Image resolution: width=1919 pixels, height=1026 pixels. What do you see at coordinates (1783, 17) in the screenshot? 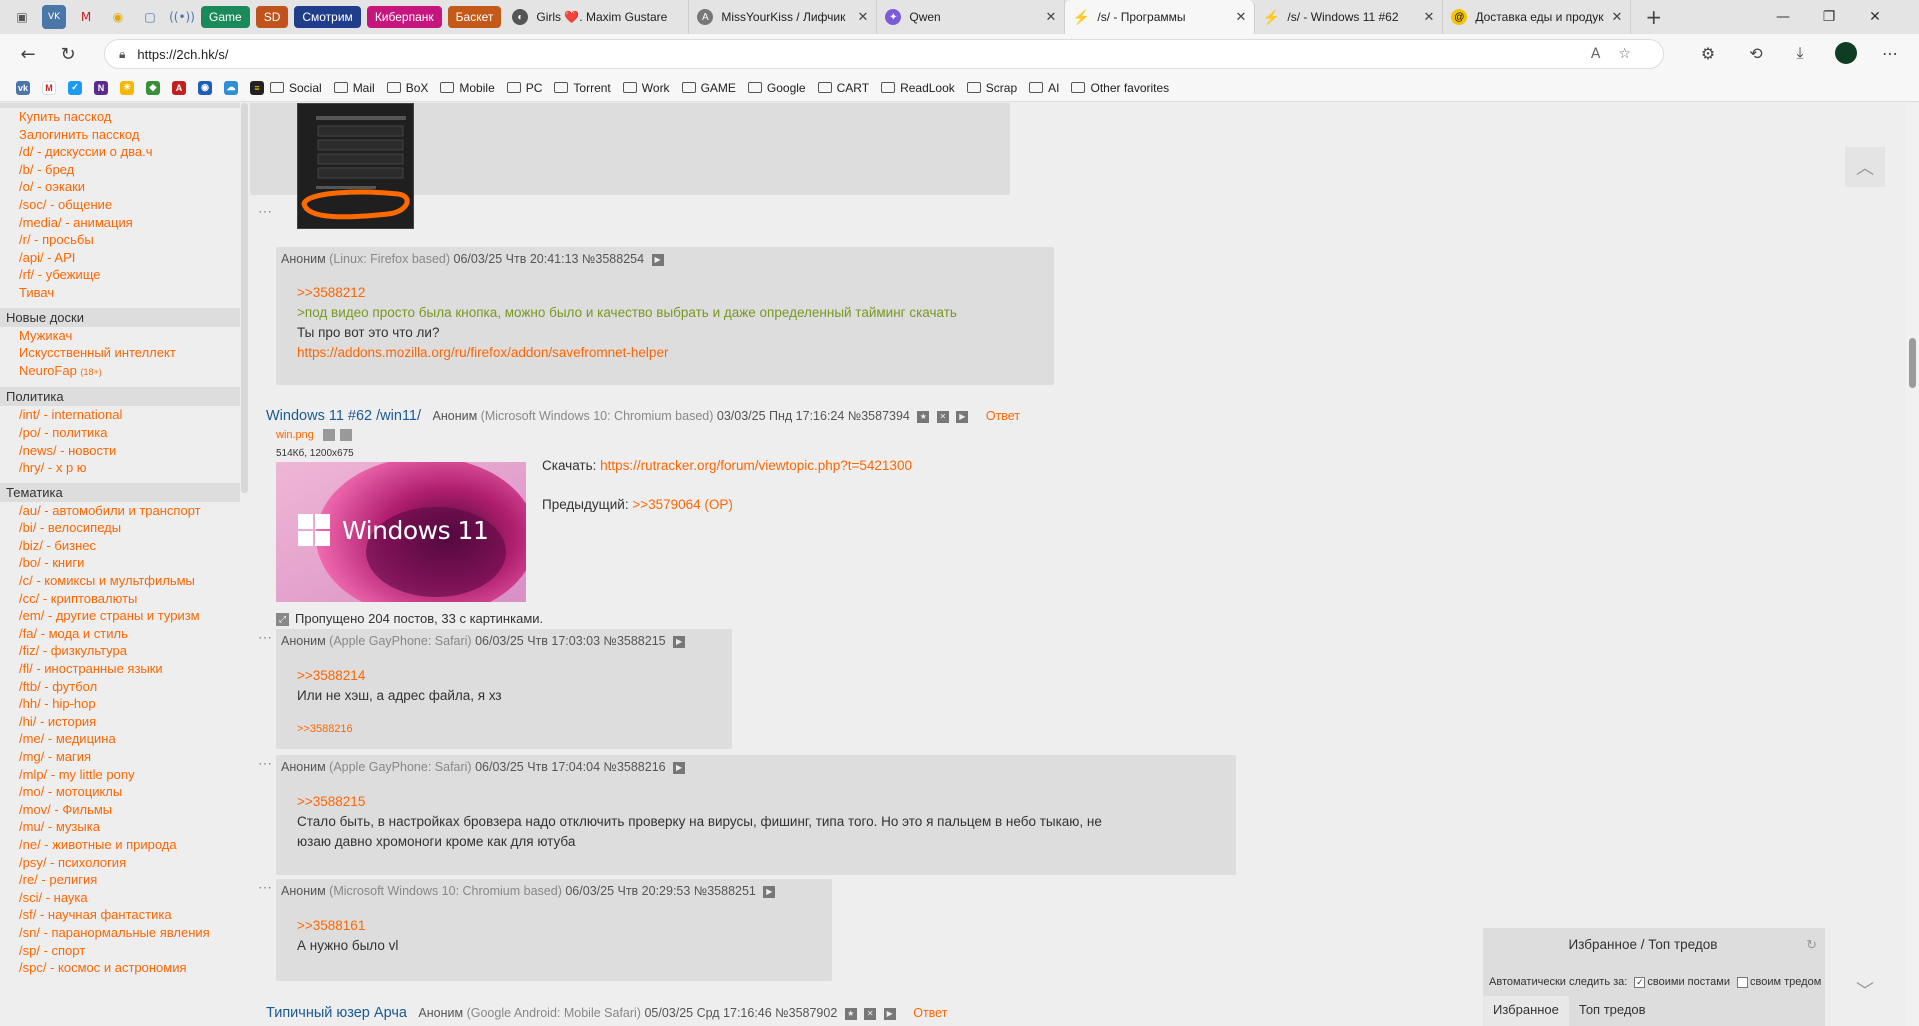
I see `minimize-button: —` at bounding box center [1783, 17].